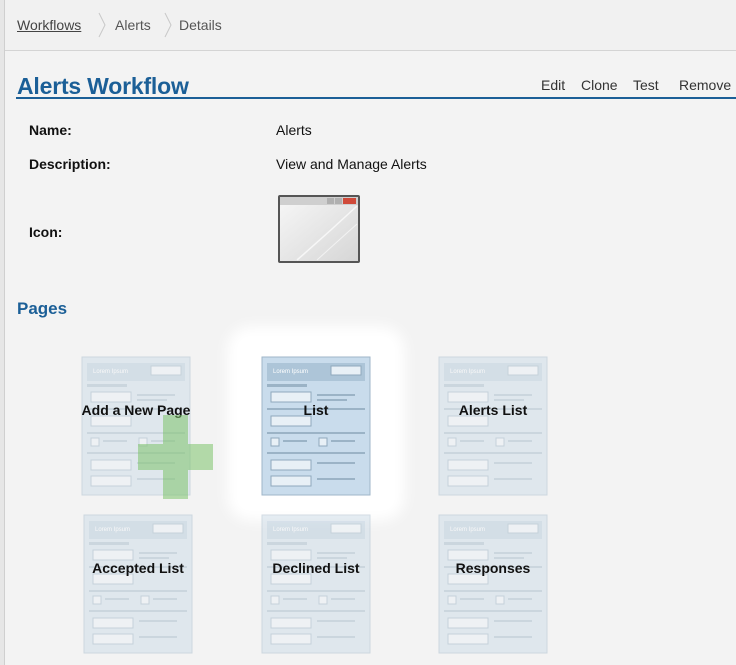 This screenshot has height=665, width=736. I want to click on page-tile-alerts-list: Lorem Ipsum Alerts List, so click(493, 426).